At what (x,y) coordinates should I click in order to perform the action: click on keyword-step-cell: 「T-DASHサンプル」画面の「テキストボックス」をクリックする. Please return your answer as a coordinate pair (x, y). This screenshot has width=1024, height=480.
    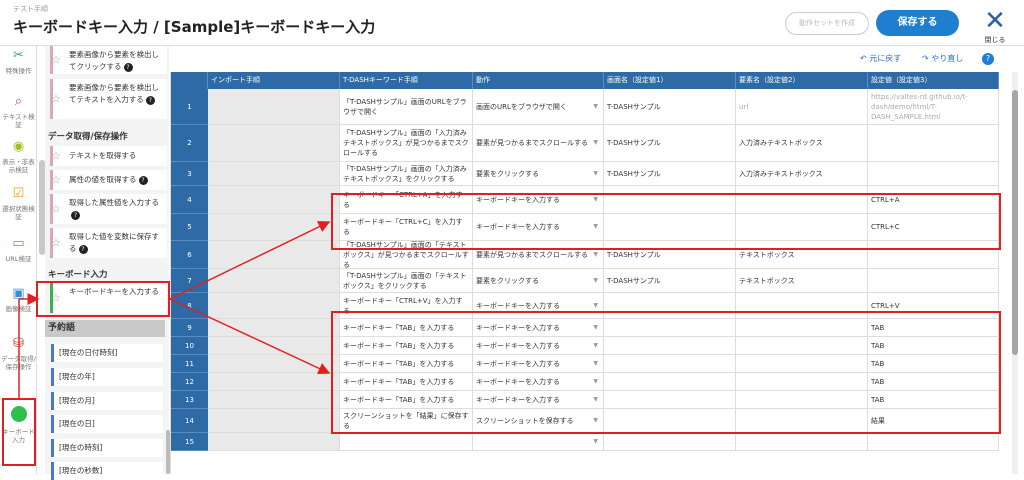
    Looking at the image, I should click on (406, 281).